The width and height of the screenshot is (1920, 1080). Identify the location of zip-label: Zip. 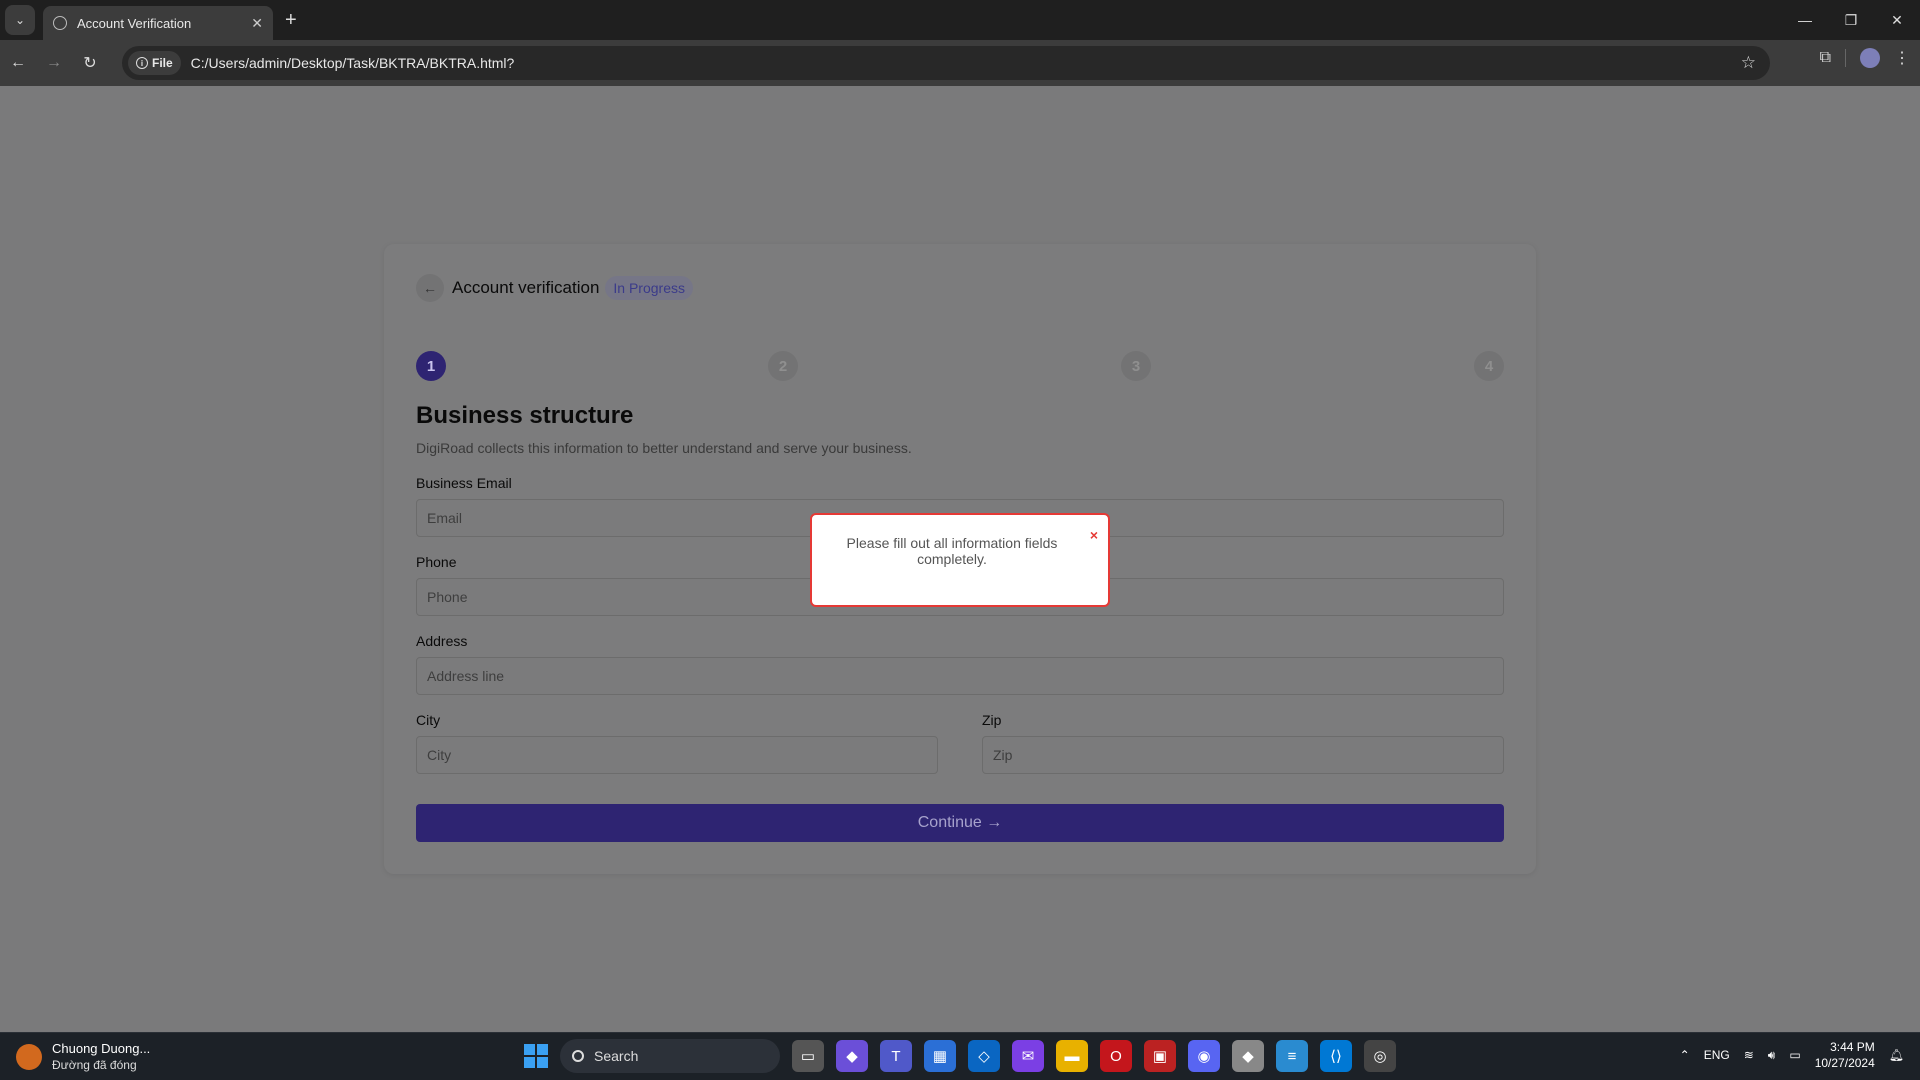
(992, 720).